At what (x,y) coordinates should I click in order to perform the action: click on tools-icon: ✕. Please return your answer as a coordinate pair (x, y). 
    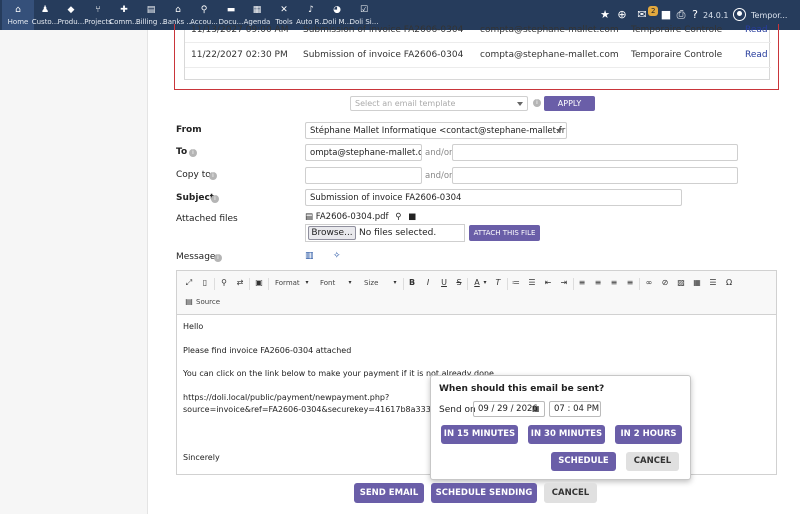
    Looking at the image, I should click on (284, 10).